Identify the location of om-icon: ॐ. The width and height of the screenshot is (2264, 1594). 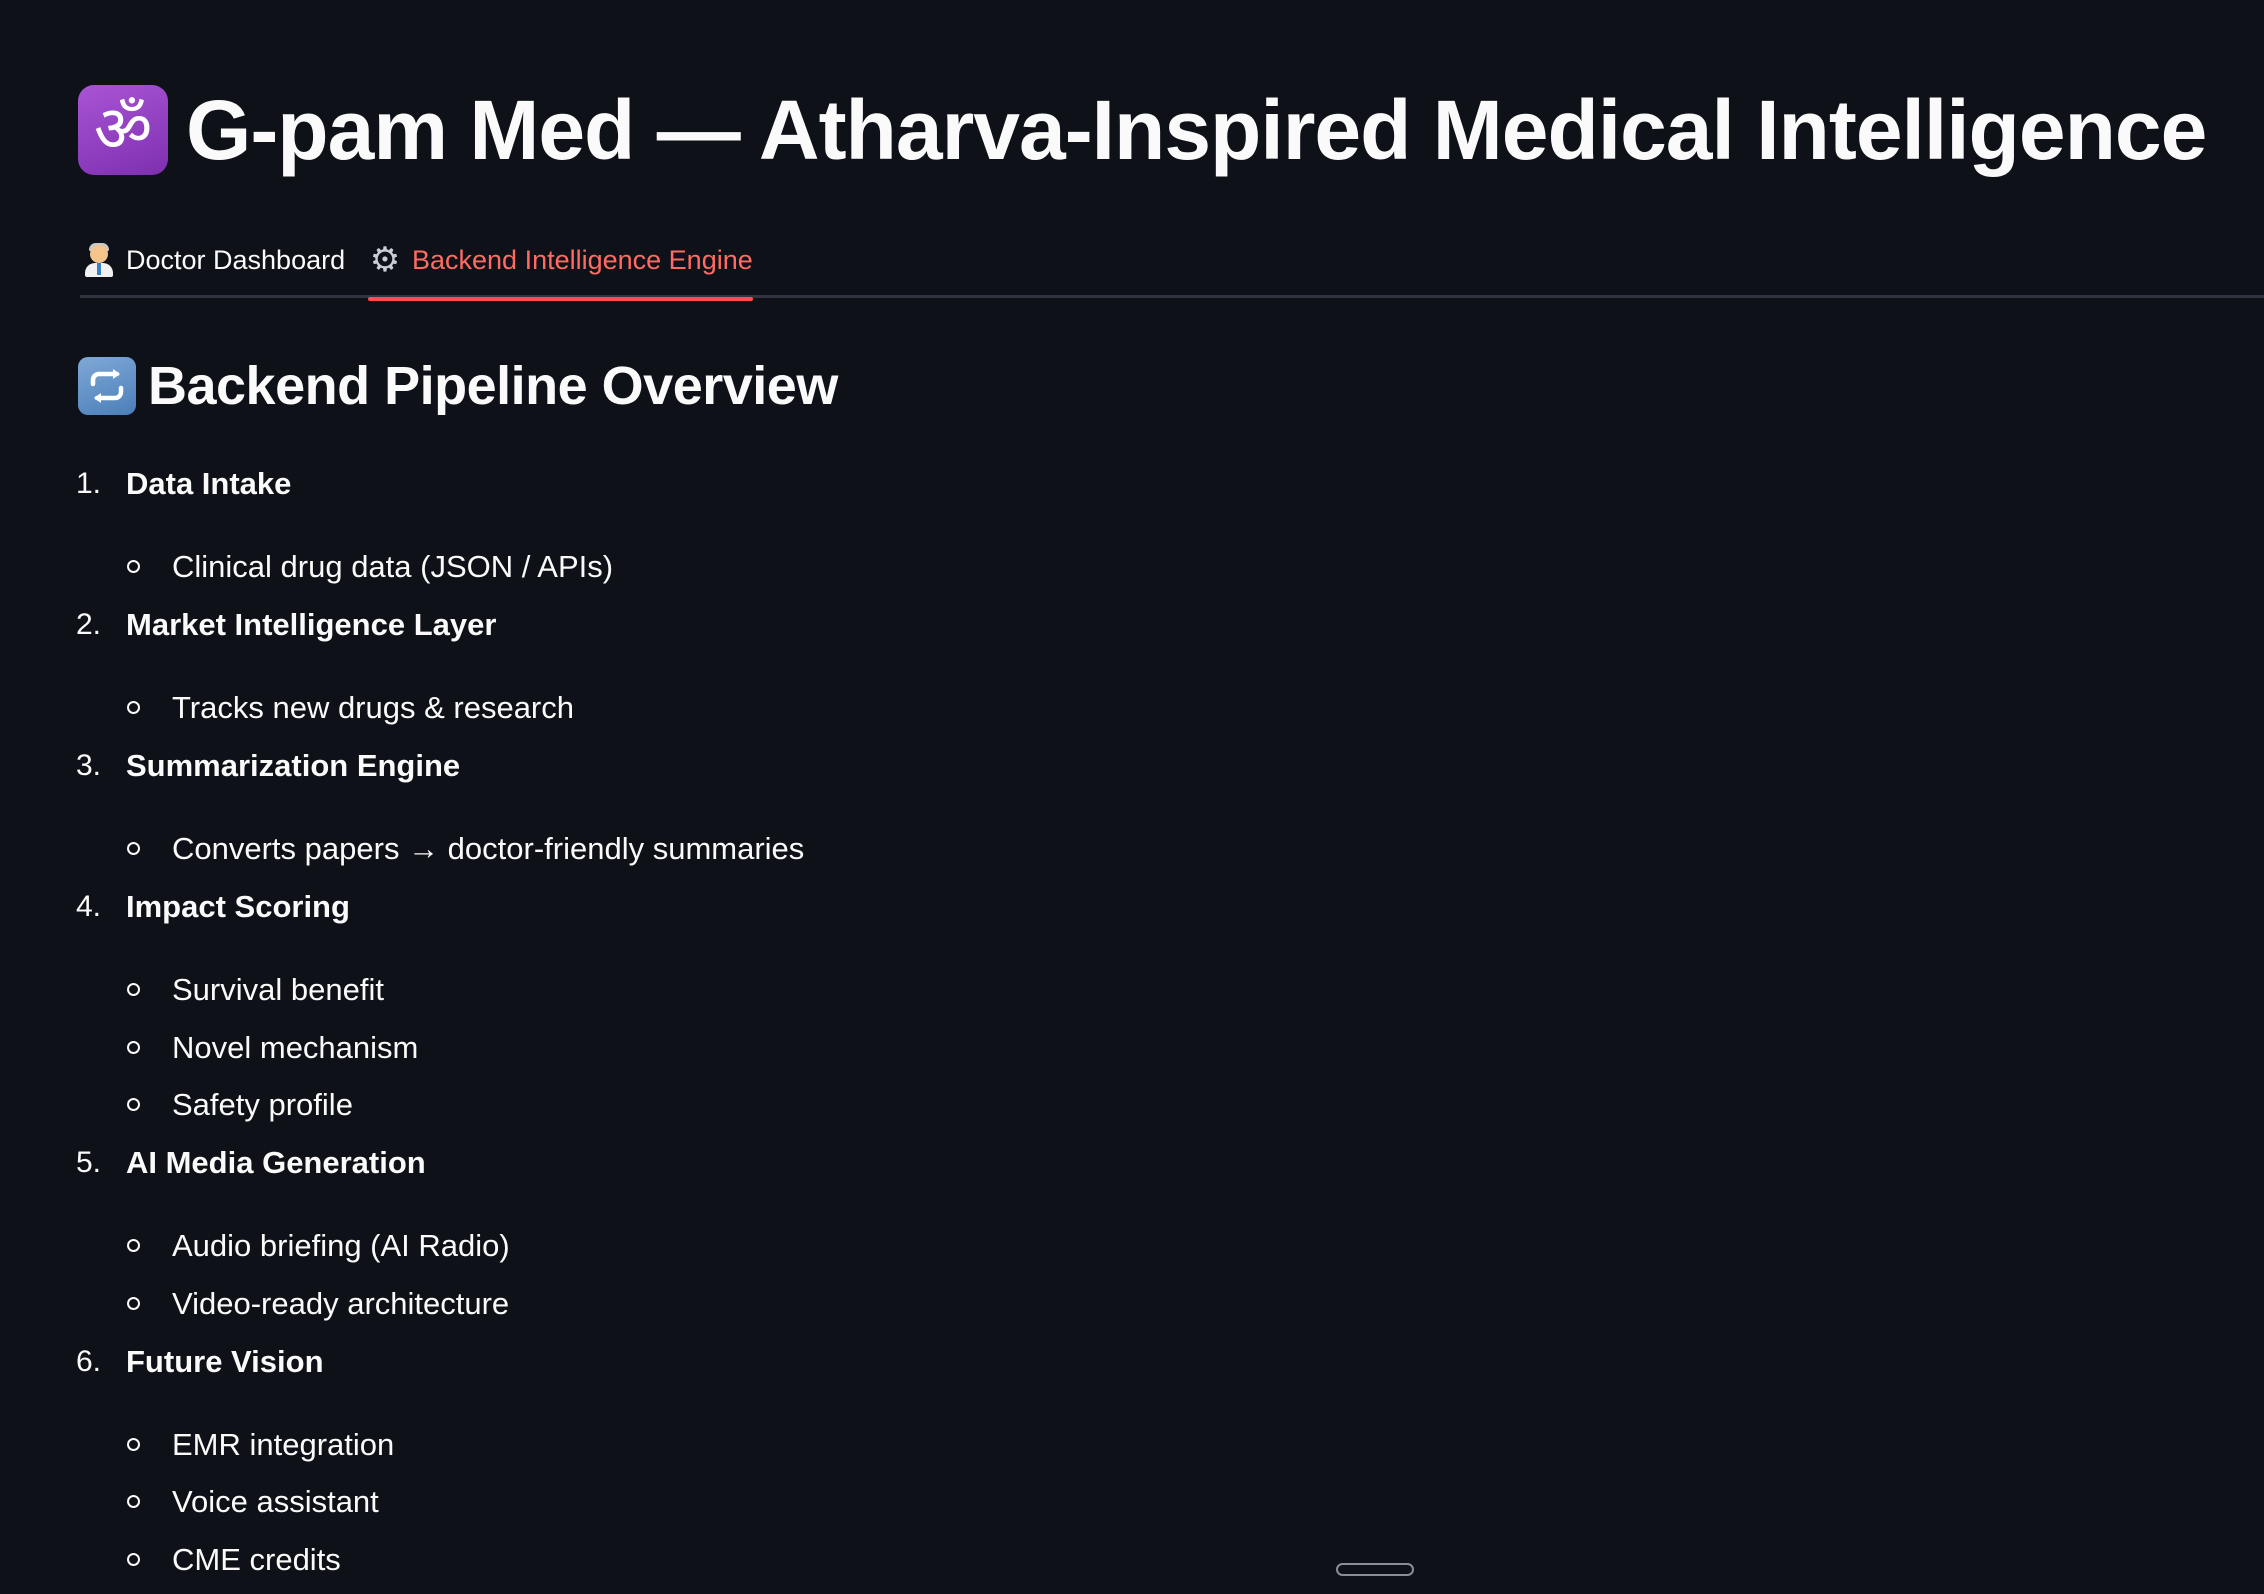
(123, 130).